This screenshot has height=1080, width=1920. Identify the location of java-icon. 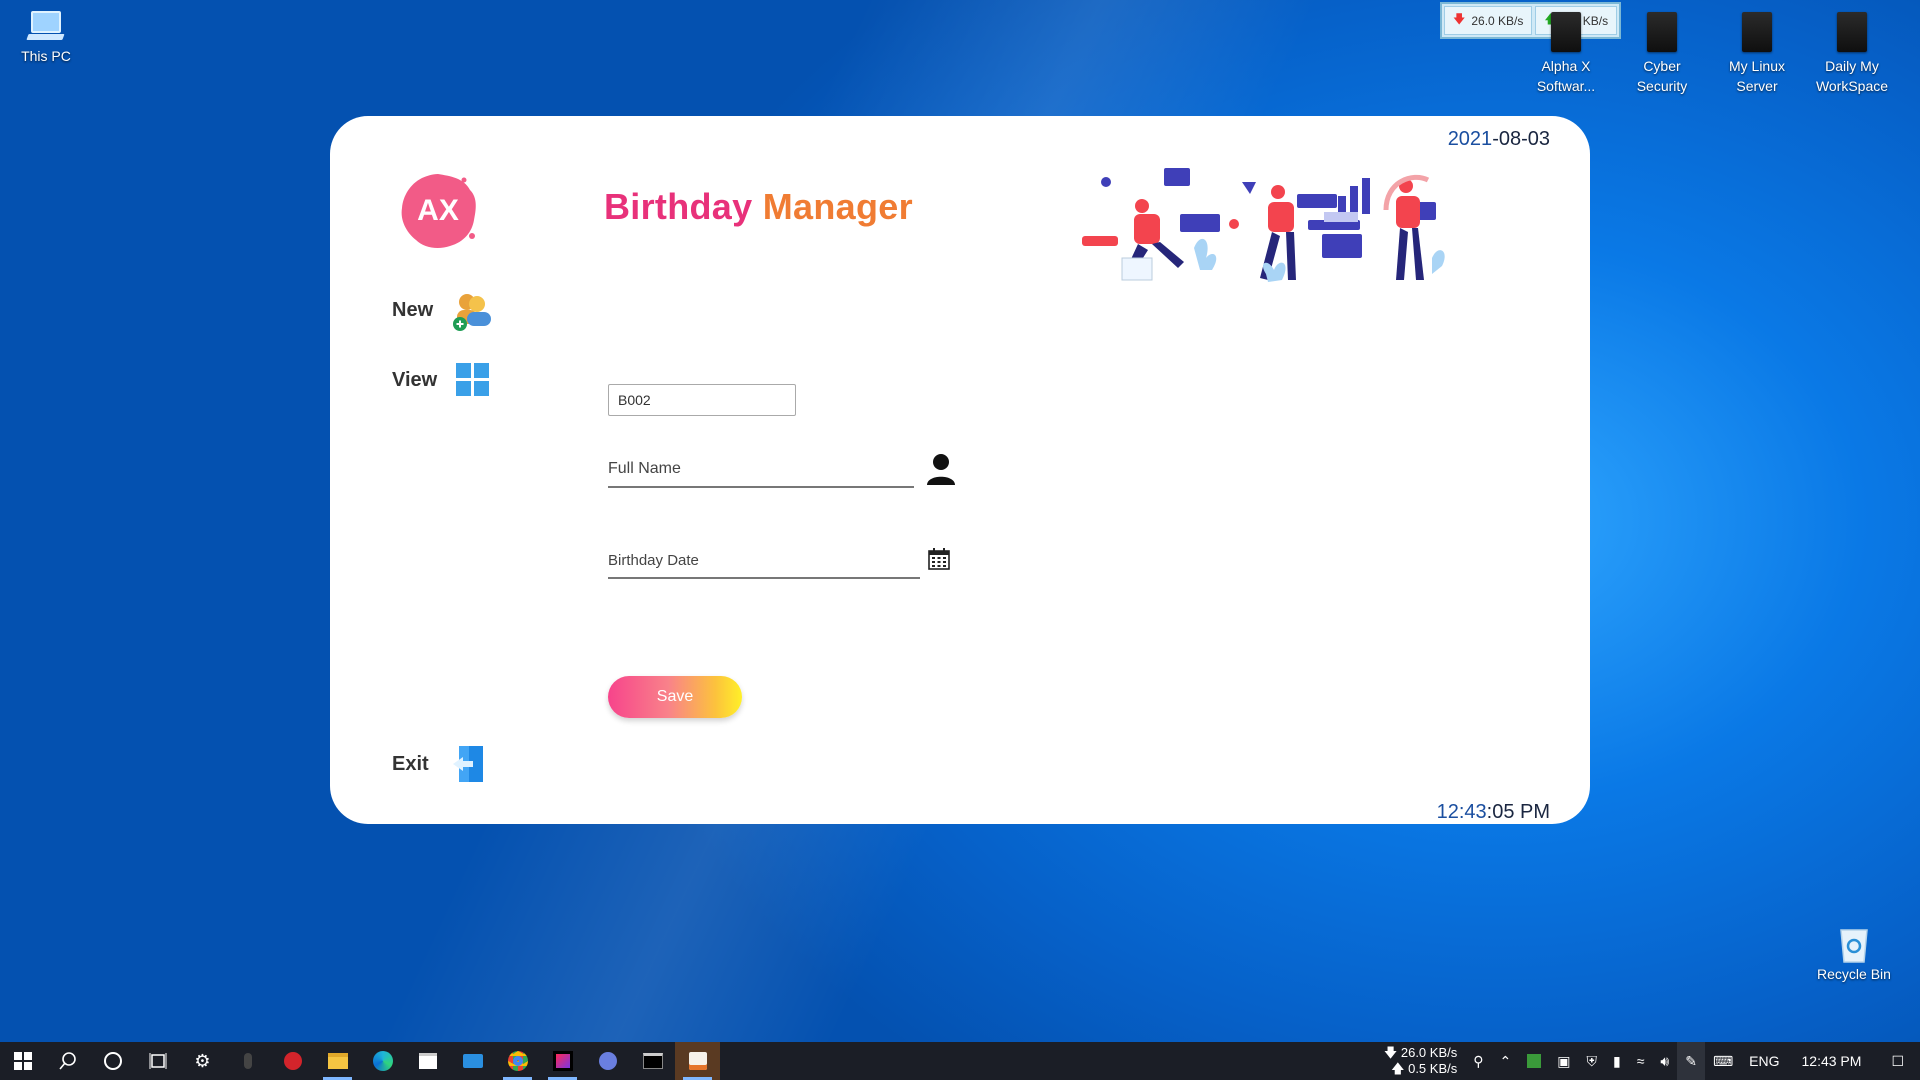
(697, 1061).